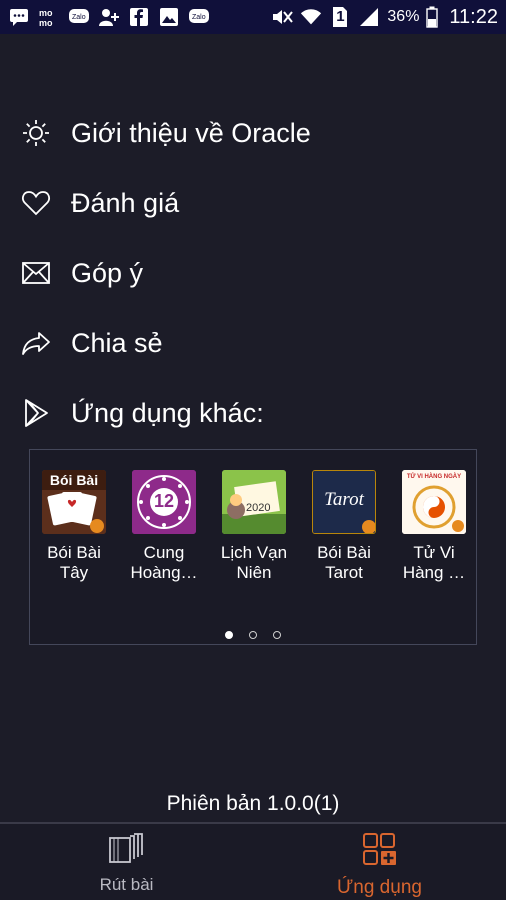 Image resolution: width=506 pixels, height=900 pixels. Describe the element at coordinates (36, 133) in the screenshot. I see `sun-icon` at that location.